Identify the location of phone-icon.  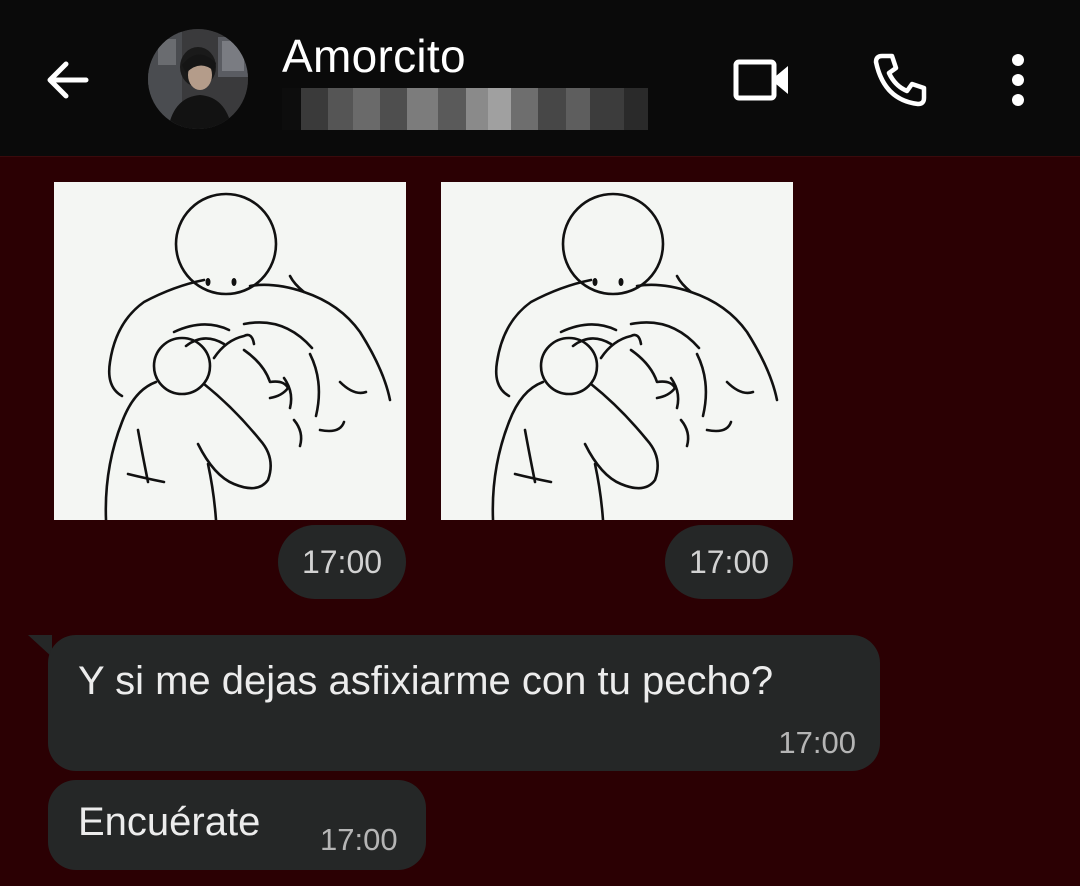
(900, 80).